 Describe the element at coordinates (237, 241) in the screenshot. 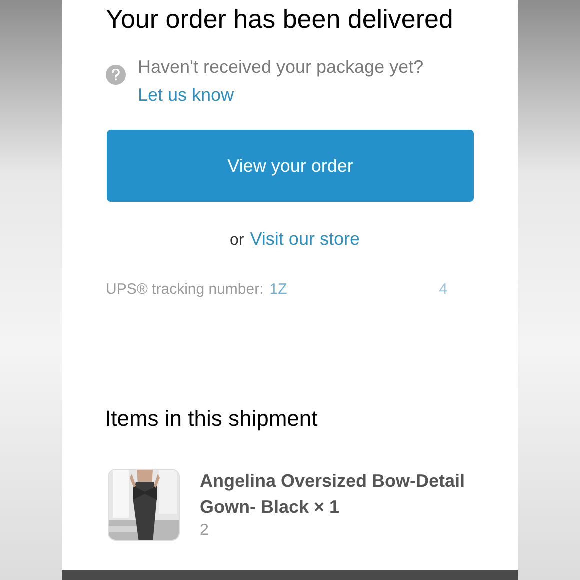

I see `or-text: or` at that location.